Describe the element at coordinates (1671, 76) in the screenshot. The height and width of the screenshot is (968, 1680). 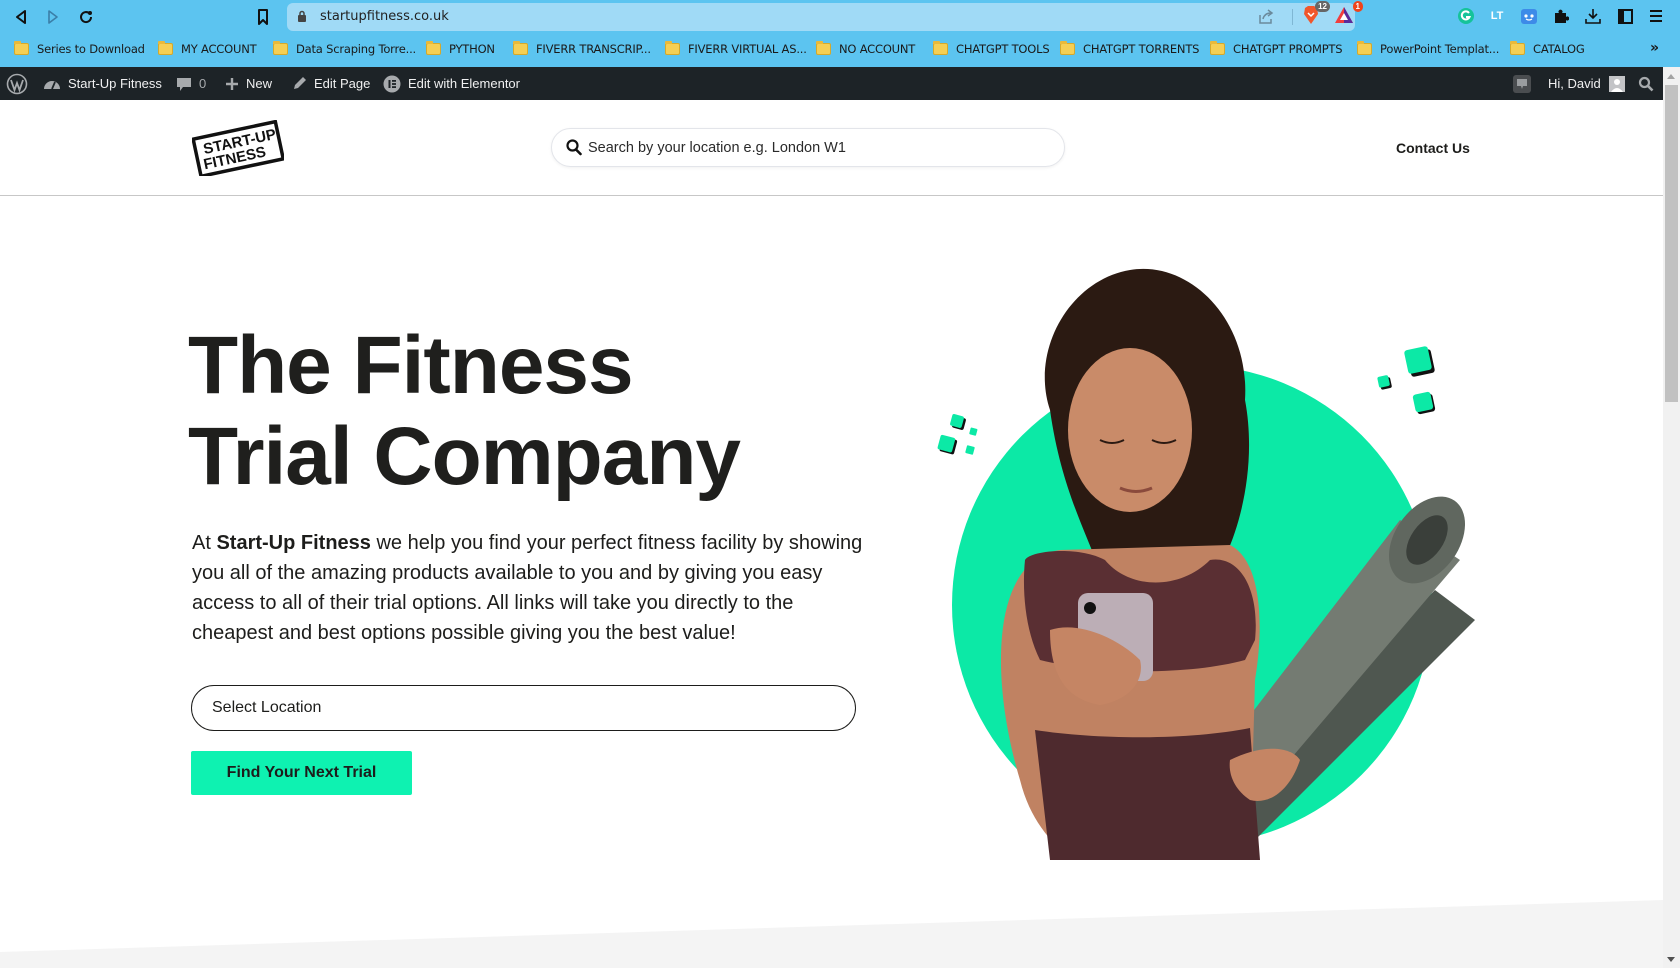
I see `scroll-up-arrow-icon` at that location.